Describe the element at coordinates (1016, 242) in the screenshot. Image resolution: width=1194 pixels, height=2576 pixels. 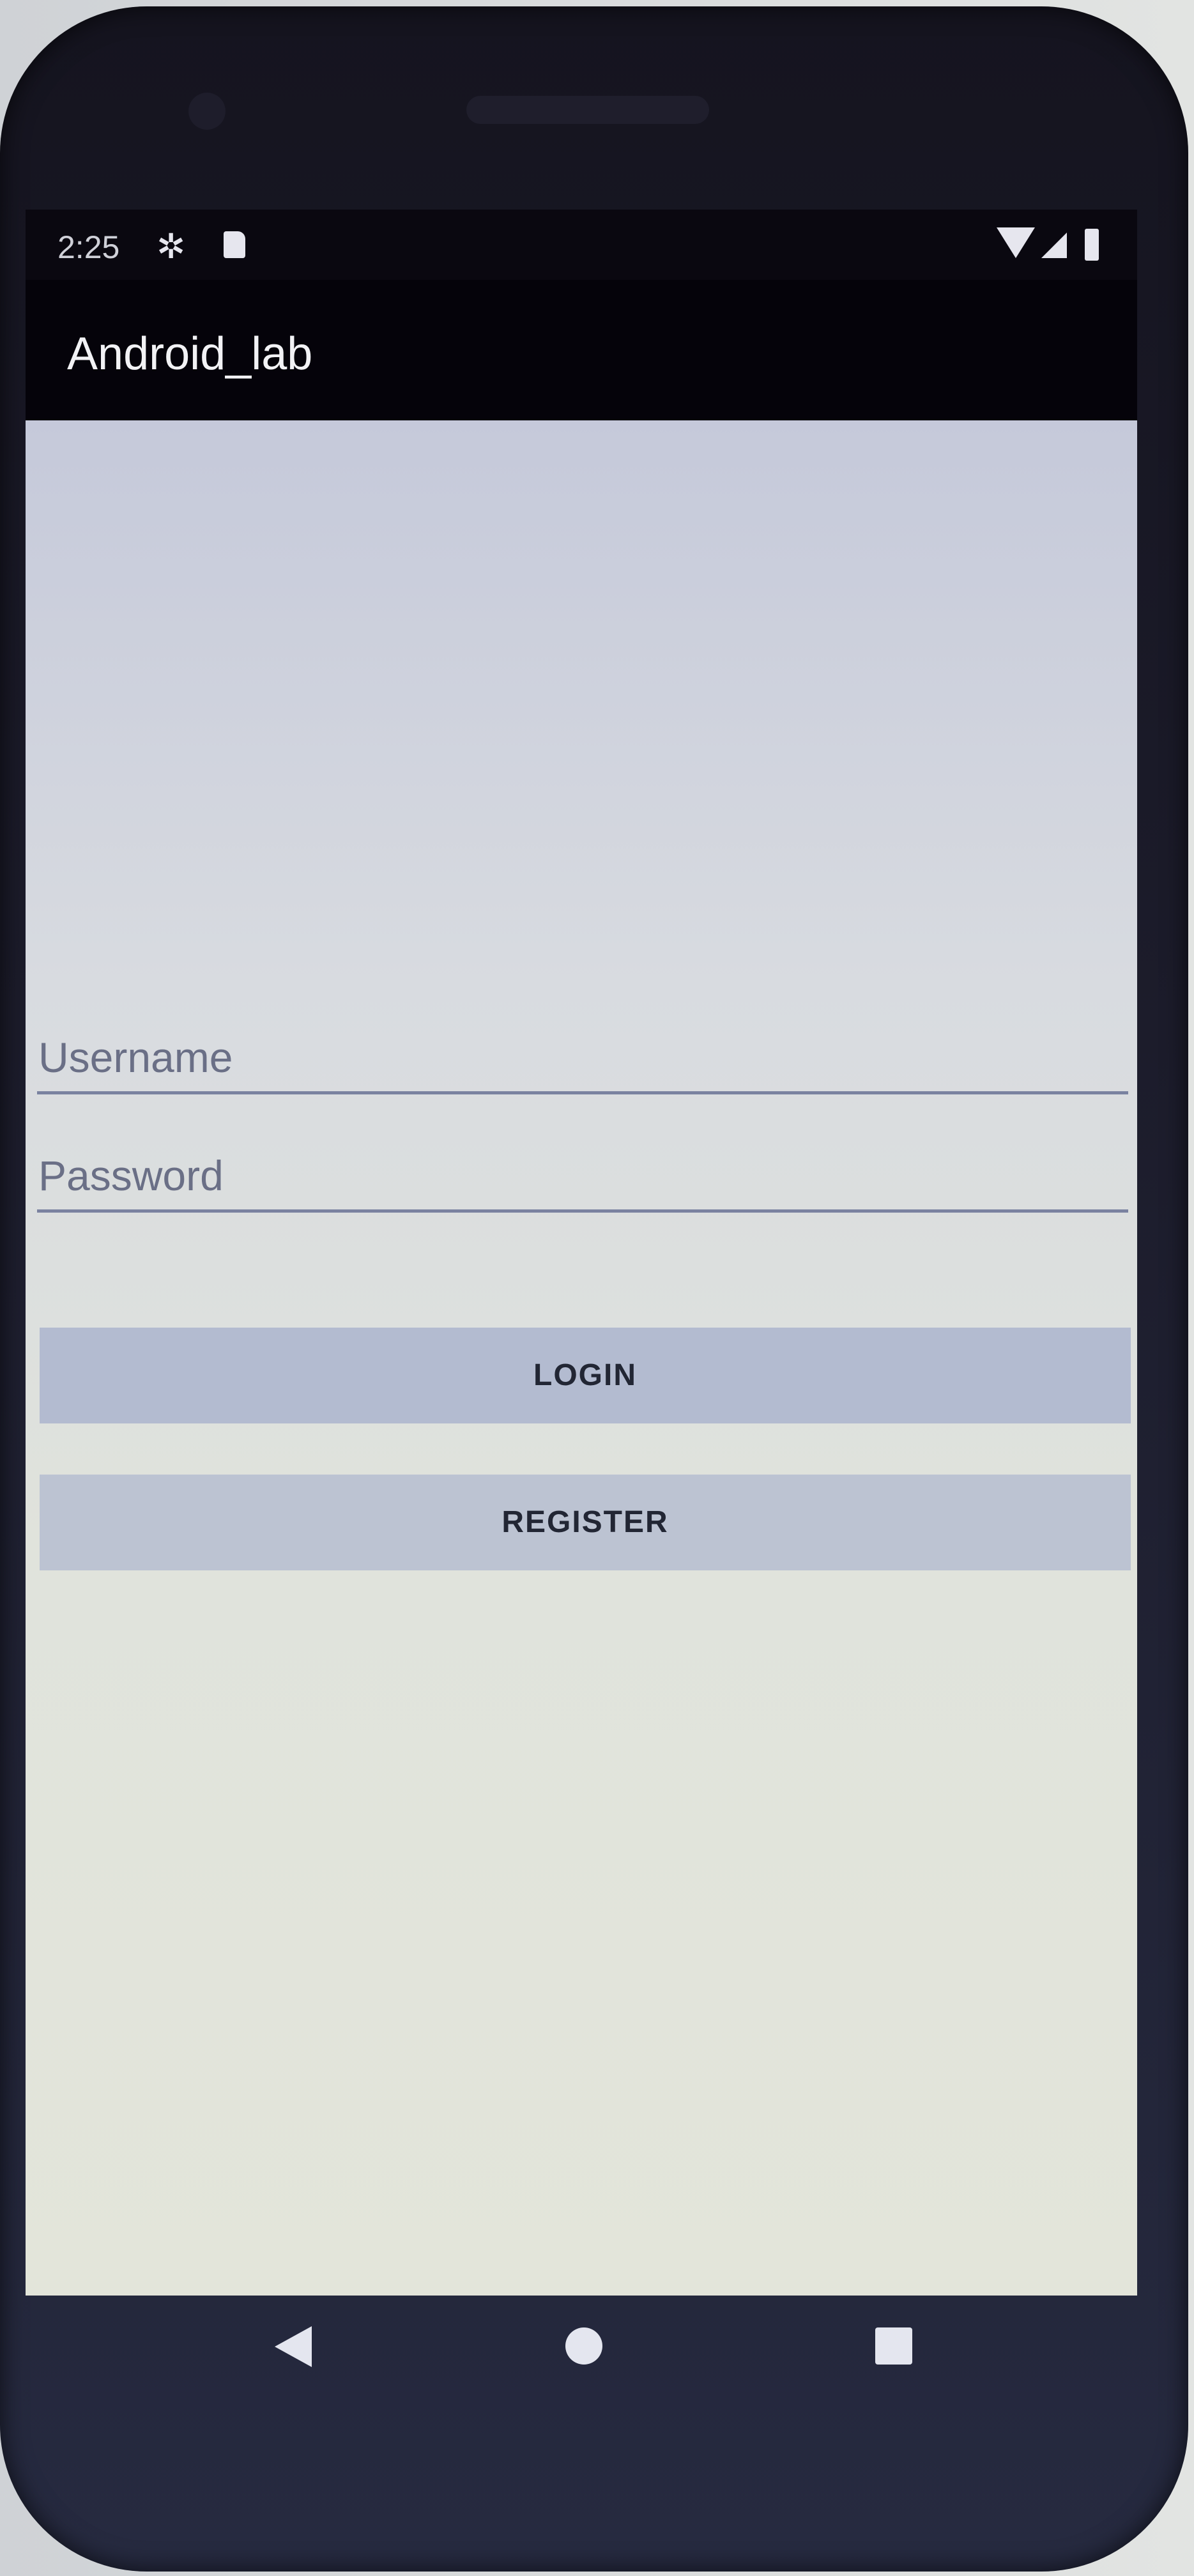
I see `wifi-icon` at that location.